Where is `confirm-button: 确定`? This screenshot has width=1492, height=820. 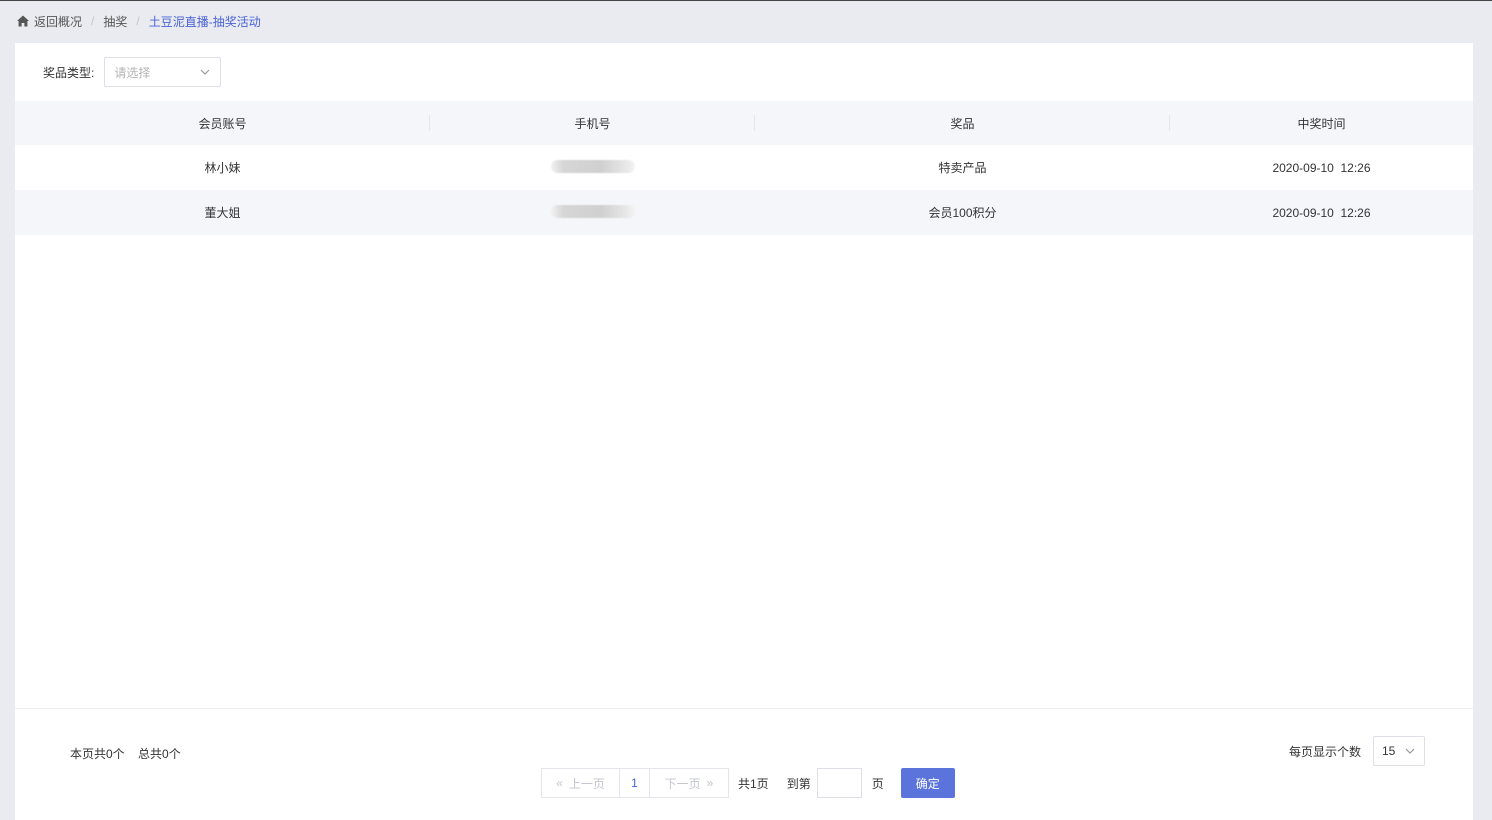
confirm-button: 确定 is located at coordinates (927, 783).